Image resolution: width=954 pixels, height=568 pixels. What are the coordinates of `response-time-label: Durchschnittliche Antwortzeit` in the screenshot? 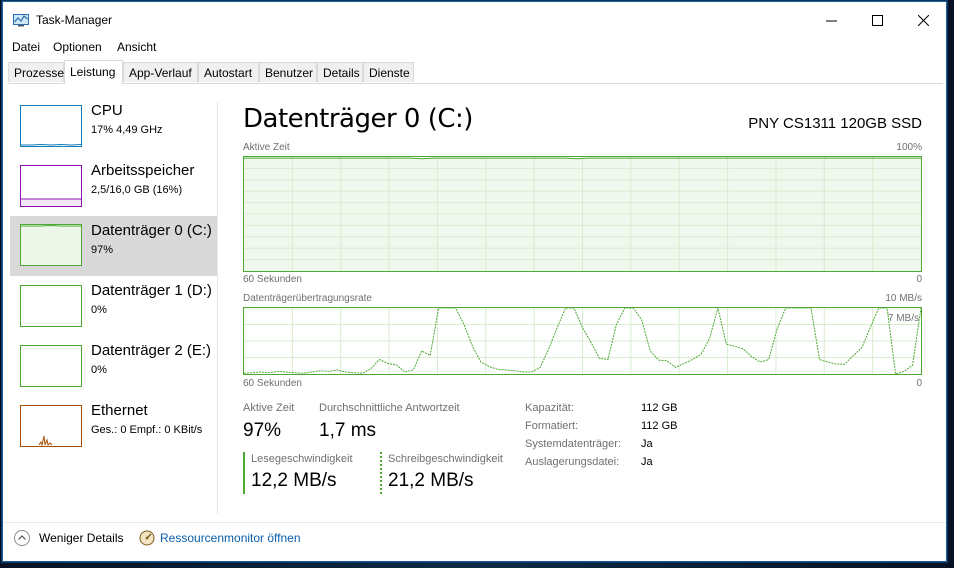 It's located at (389, 408).